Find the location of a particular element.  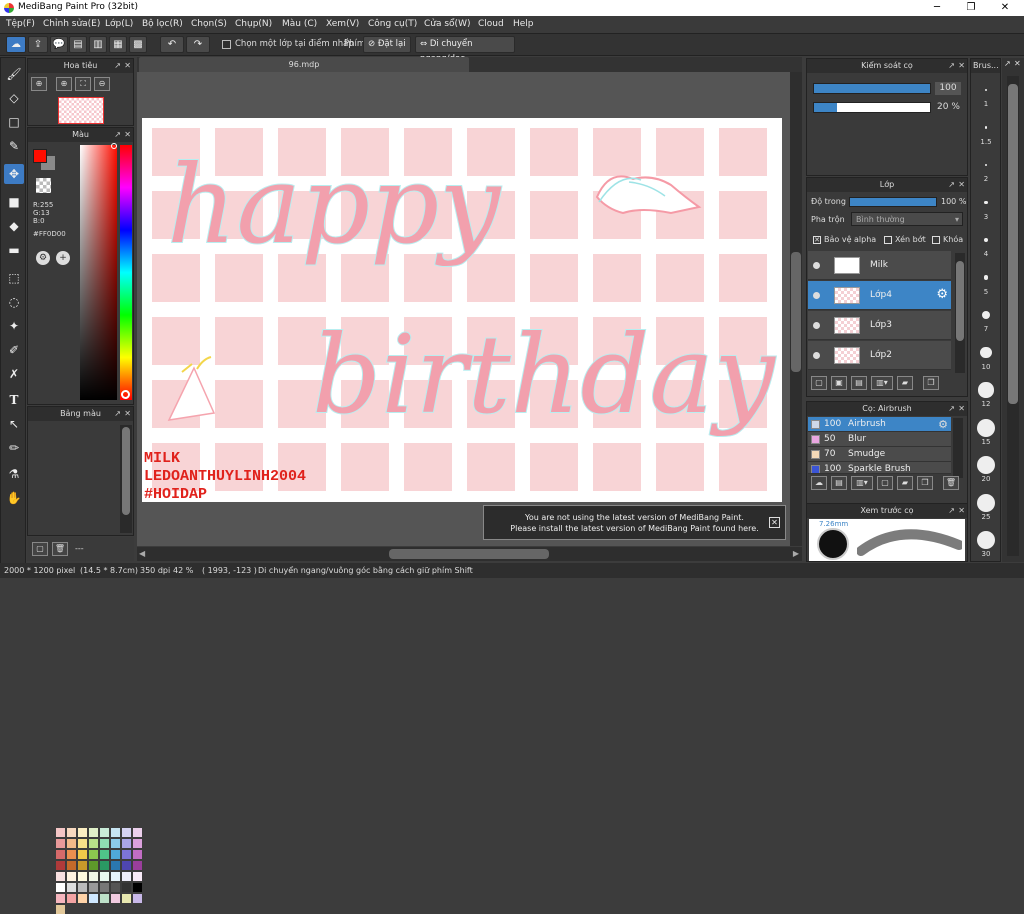

gradient-tool-icon: ▬ is located at coordinates (14, 250).